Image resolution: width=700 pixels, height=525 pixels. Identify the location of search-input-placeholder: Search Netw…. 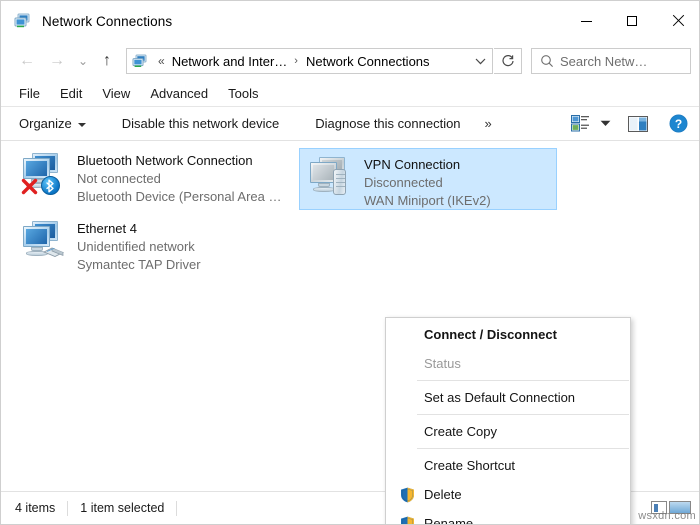
(603, 61).